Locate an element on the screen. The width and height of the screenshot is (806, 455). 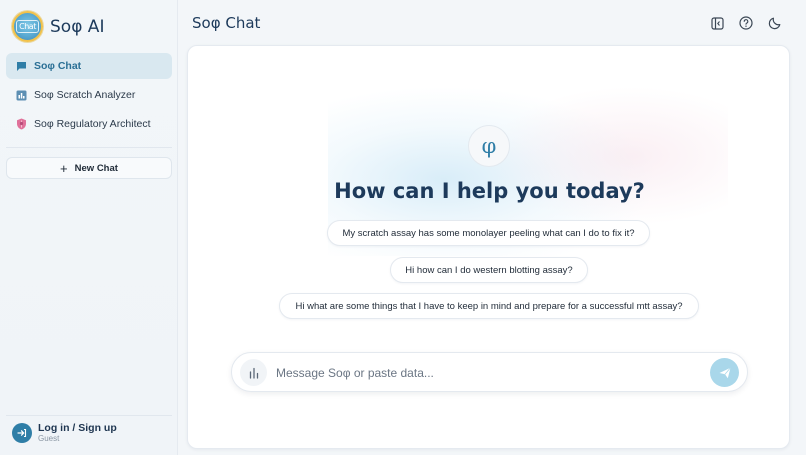
send-icon is located at coordinates (725, 372).